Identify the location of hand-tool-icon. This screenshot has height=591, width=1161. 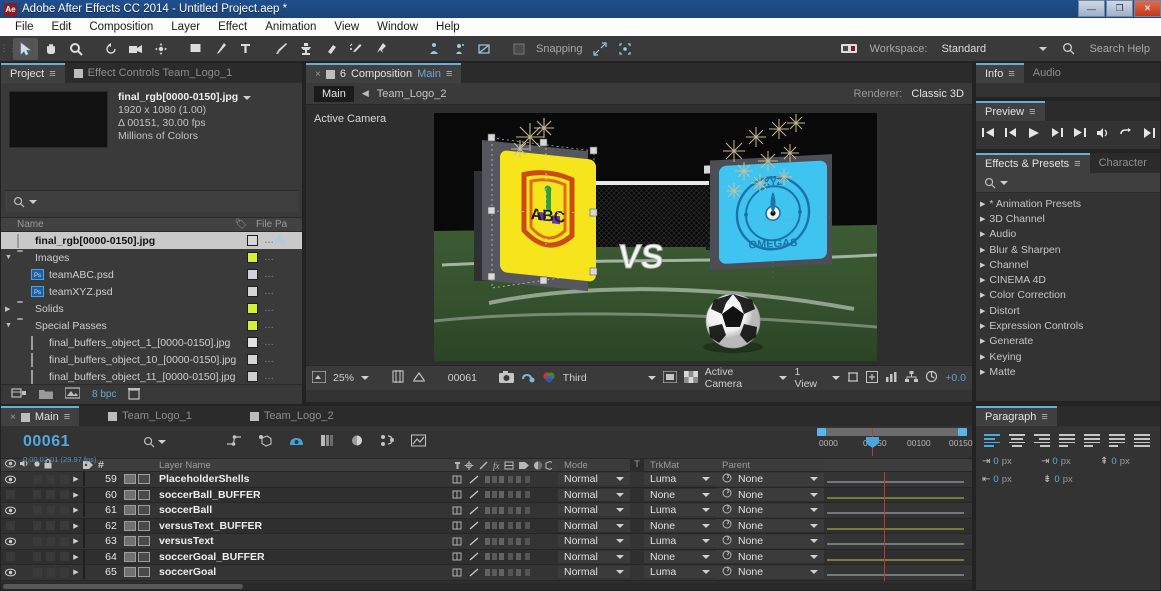
(50, 49).